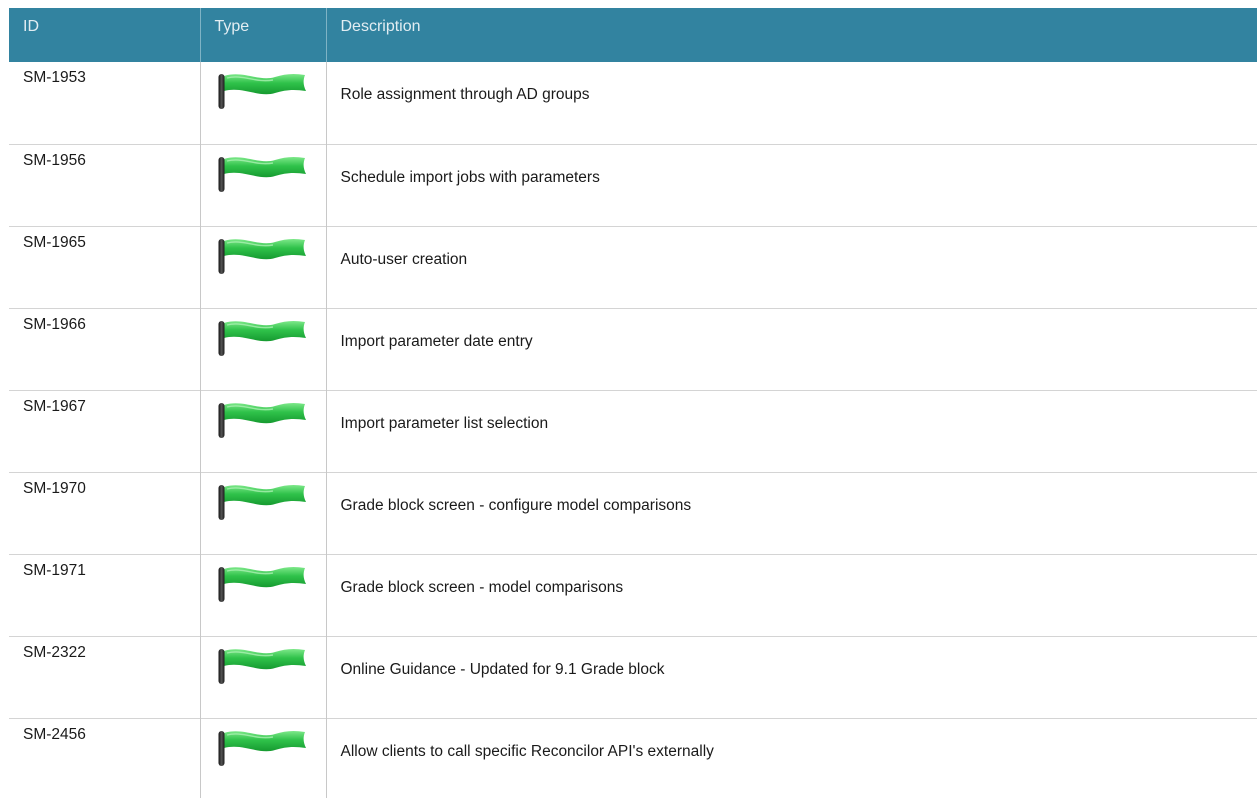 The height and width of the screenshot is (805, 1257). What do you see at coordinates (105, 185) in the screenshot?
I see `issue-id: SM-1956` at bounding box center [105, 185].